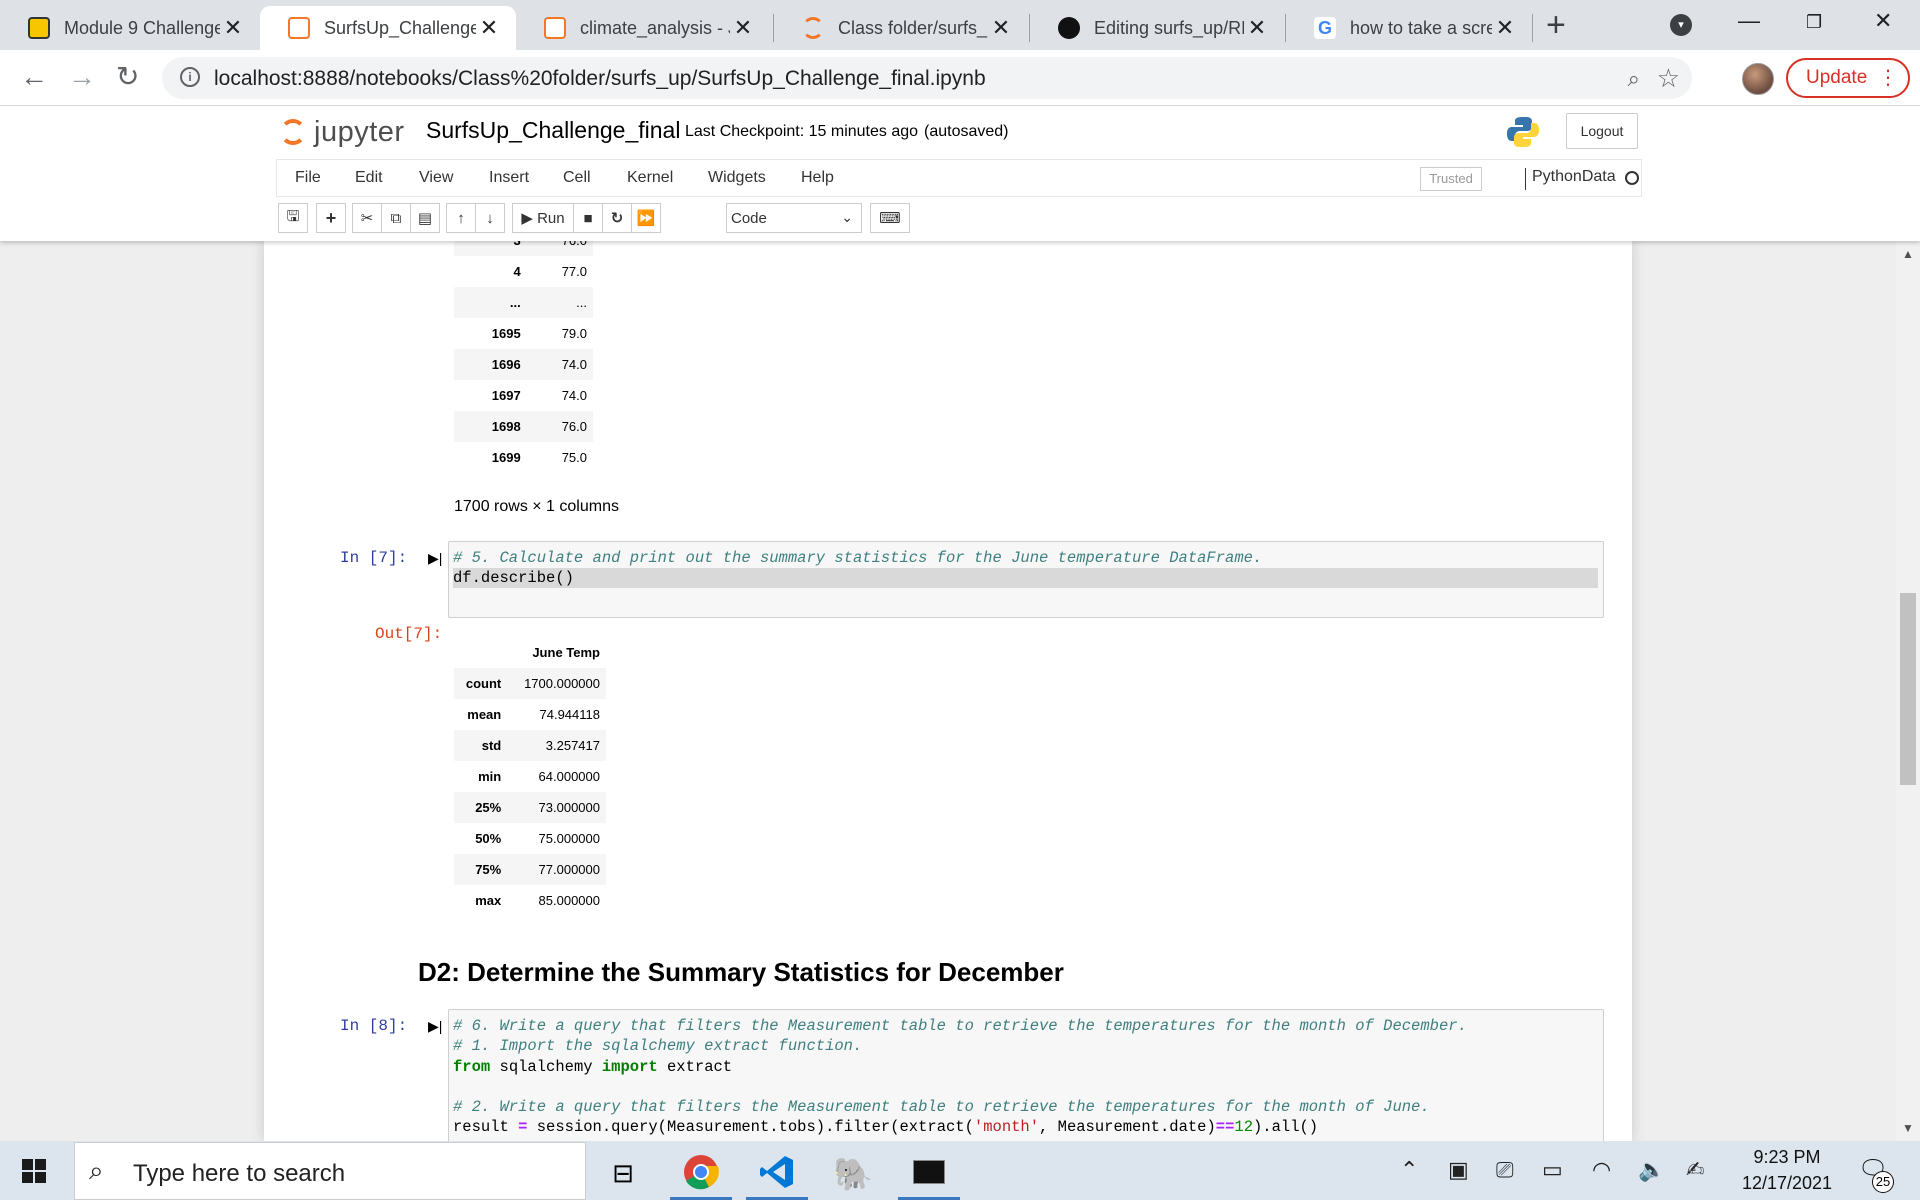 This screenshot has height=1200, width=1920. I want to click on autosave-status: (autosaved), so click(966, 131).